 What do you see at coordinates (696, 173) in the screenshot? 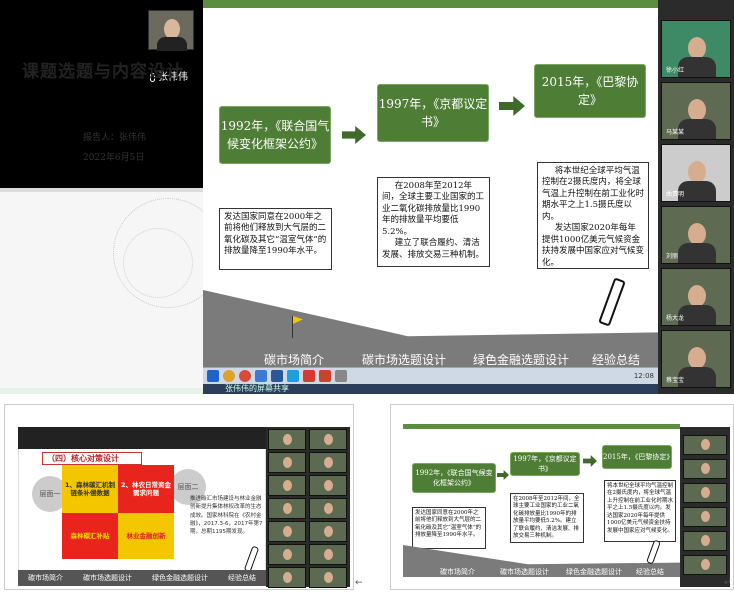
I see `participant-video-3: 曲贵明` at bounding box center [696, 173].